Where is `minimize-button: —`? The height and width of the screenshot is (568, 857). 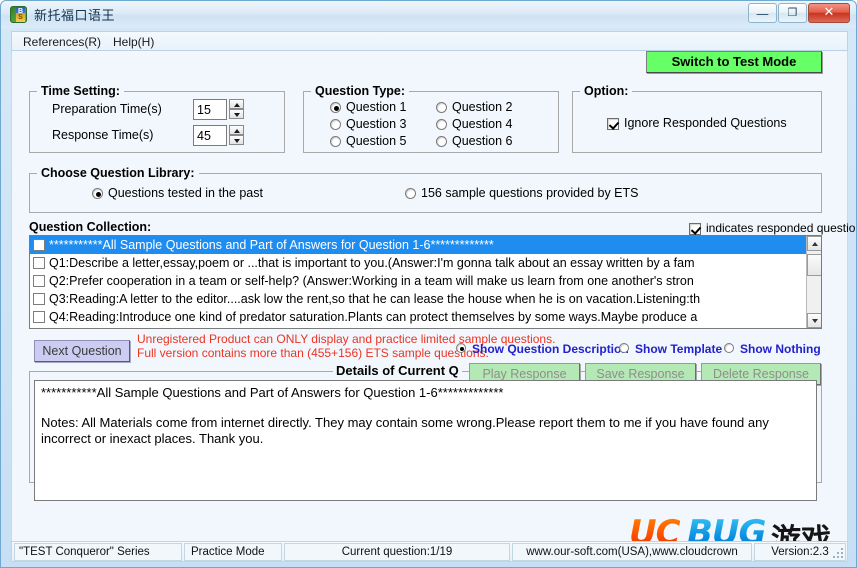 minimize-button: — is located at coordinates (762, 13).